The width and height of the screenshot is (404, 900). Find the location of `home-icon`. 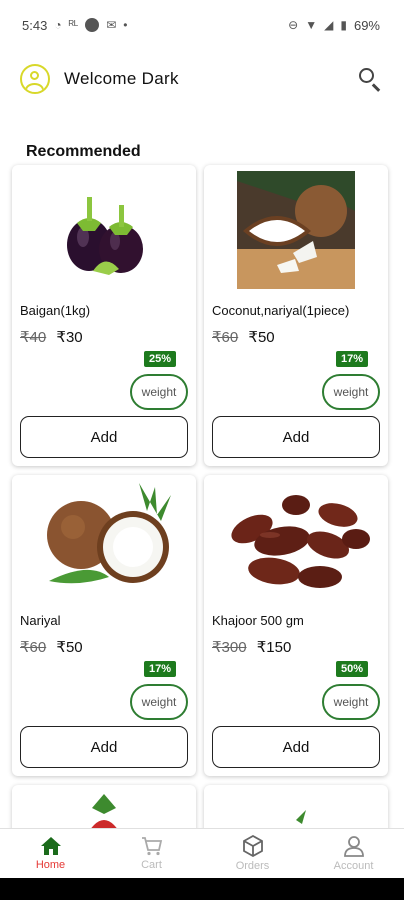

home-icon is located at coordinates (50, 846).